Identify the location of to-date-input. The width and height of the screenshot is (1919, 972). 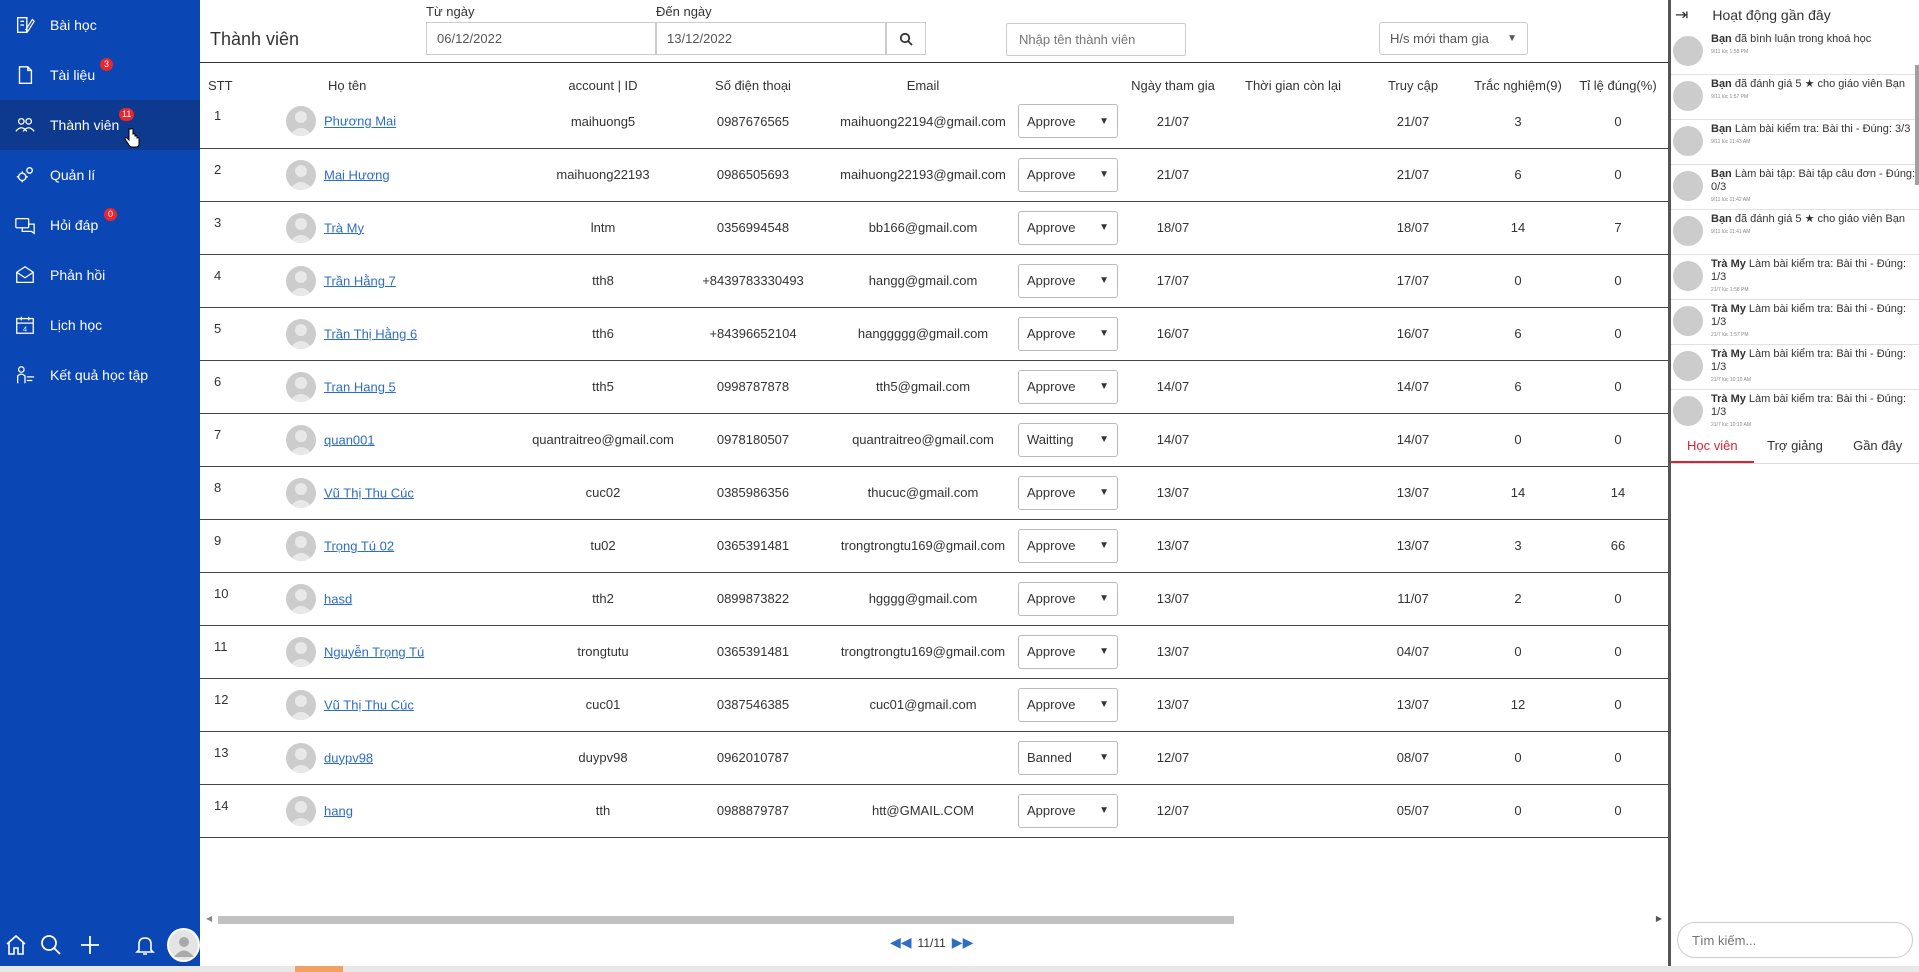
(771, 38).